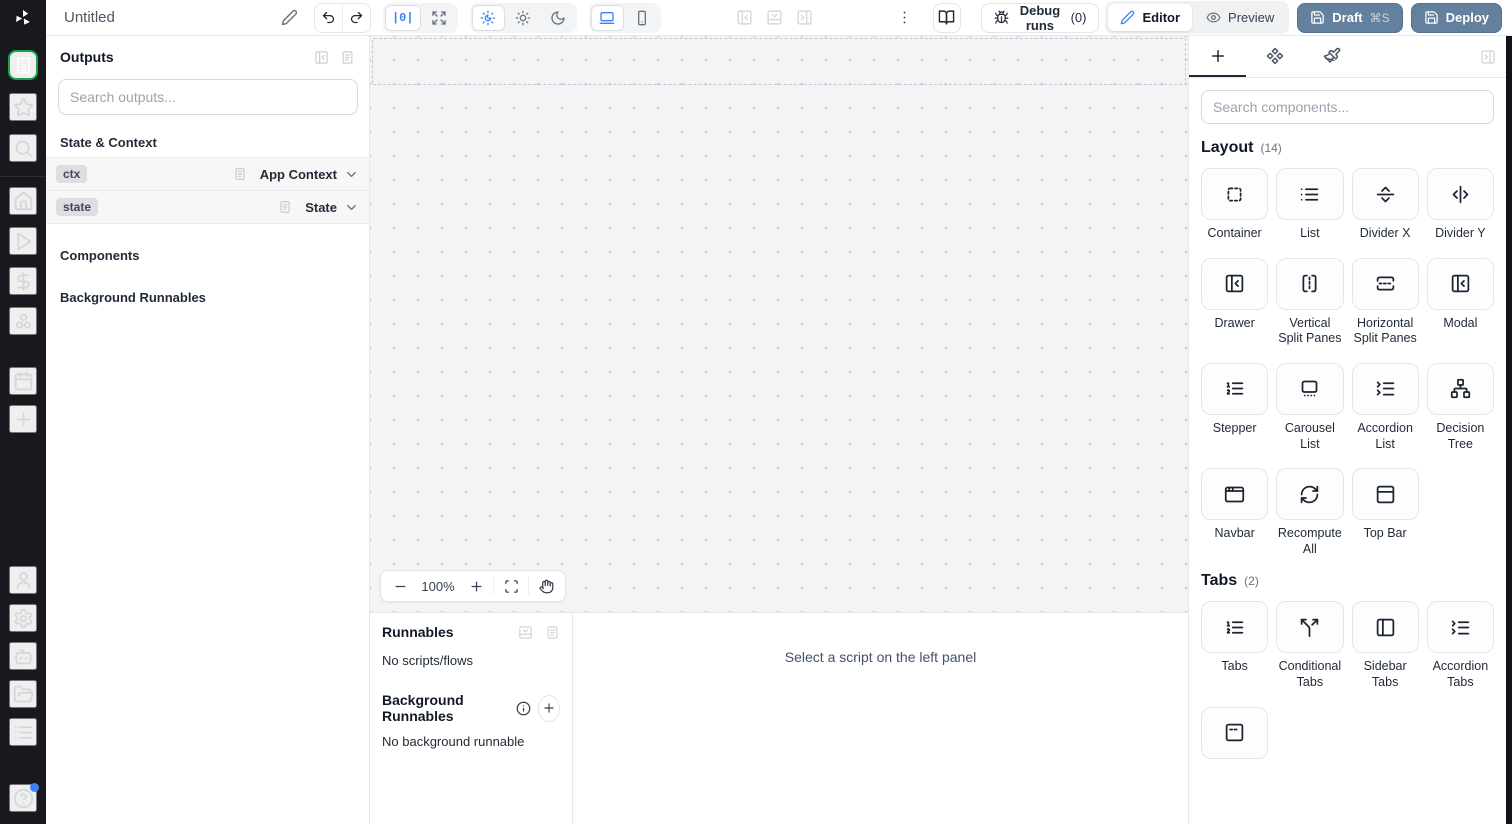 The image size is (1512, 824). Describe the element at coordinates (23, 381) in the screenshot. I see `sidebar-item-schedules` at that location.